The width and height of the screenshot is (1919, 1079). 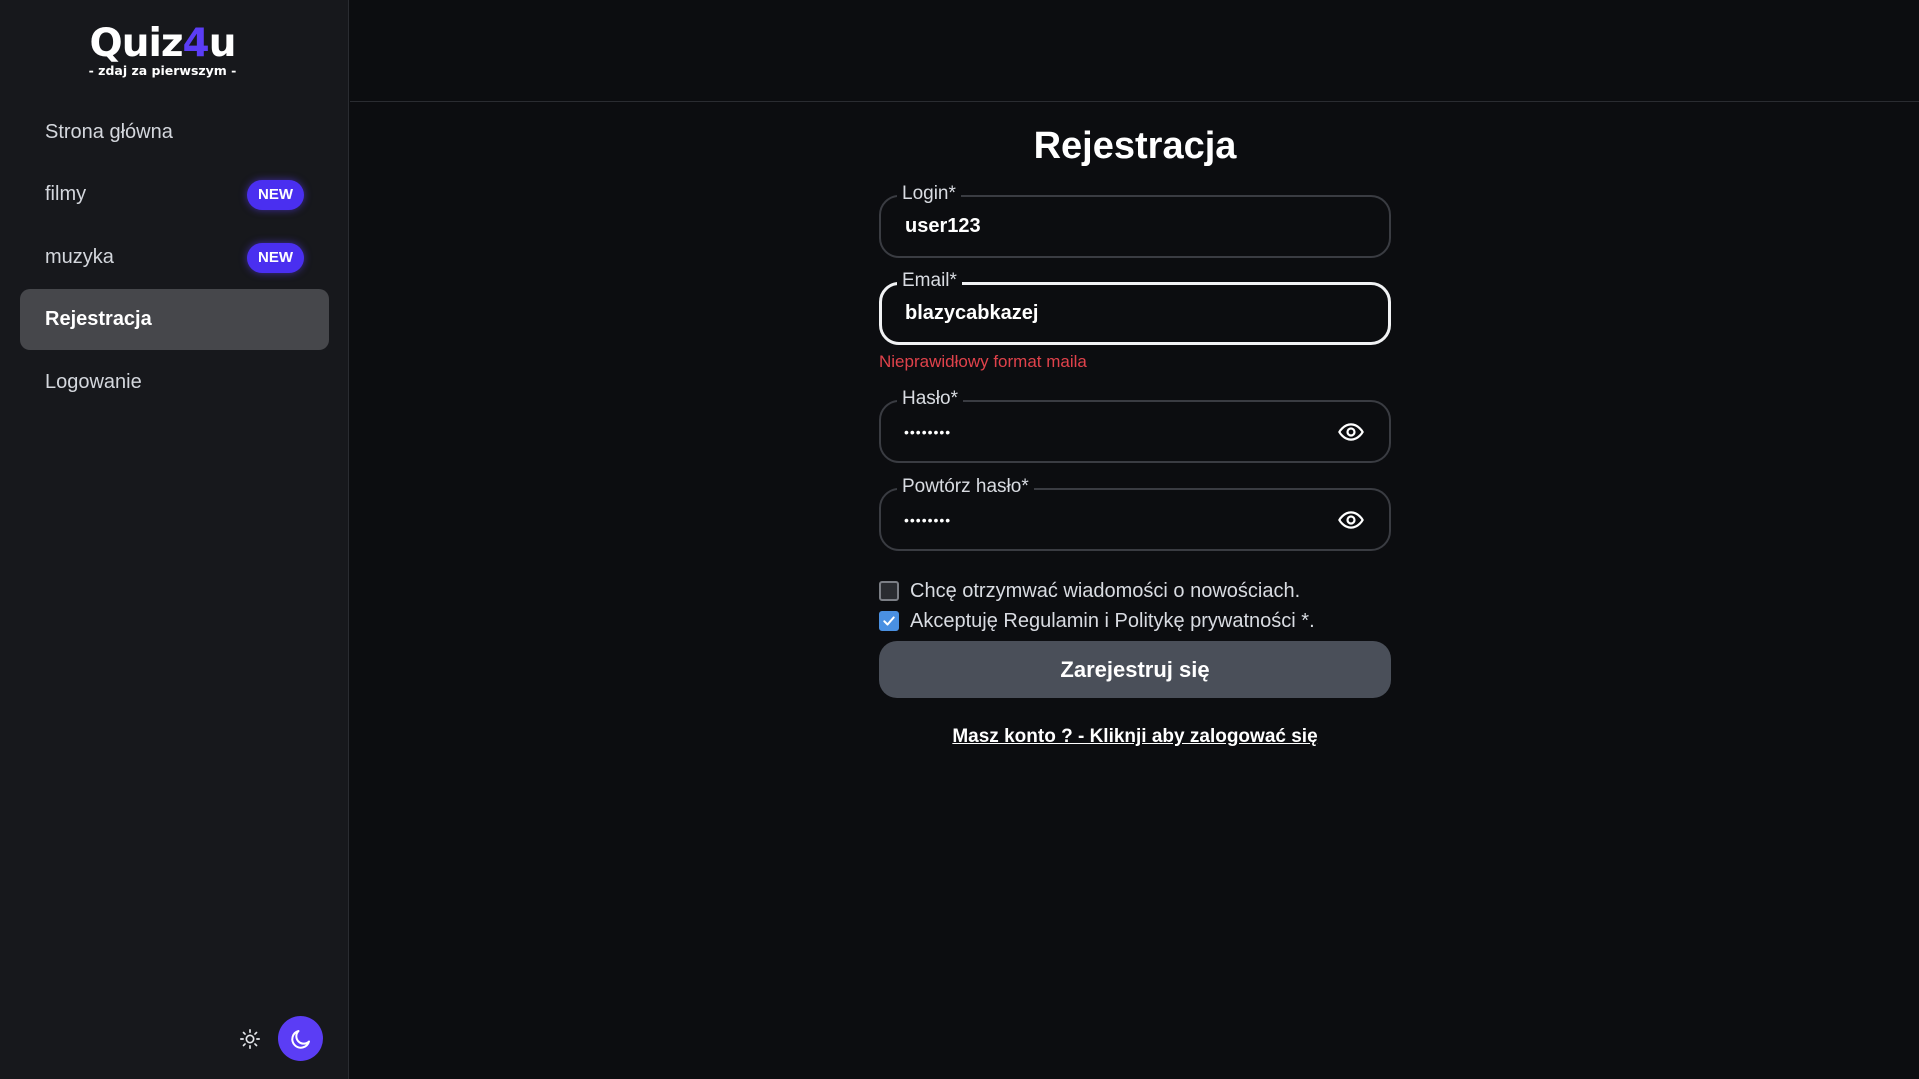 What do you see at coordinates (98, 319) in the screenshot?
I see `sidebar-item-label: Rejestracja` at bounding box center [98, 319].